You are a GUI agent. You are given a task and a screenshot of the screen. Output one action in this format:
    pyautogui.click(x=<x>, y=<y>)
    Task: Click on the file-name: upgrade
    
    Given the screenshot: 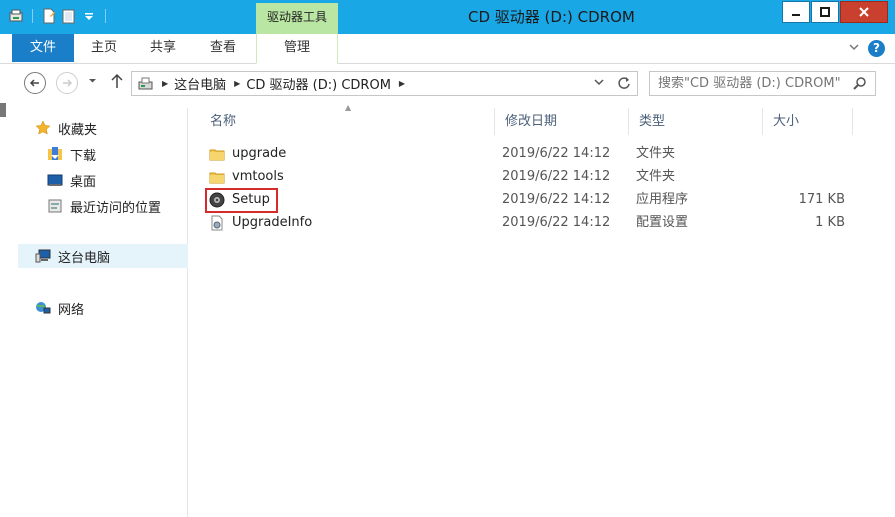 What is the action you would take?
    pyautogui.click(x=259, y=153)
    